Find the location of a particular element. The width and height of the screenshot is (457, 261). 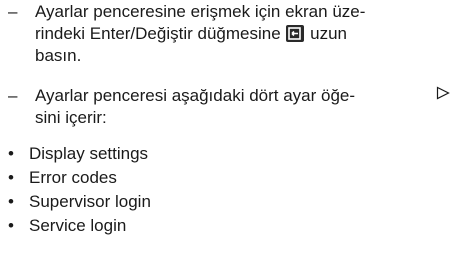

paragraph-line: rindeki Enter/Değiştir düğmesine uzun is located at coordinates (235, 34).